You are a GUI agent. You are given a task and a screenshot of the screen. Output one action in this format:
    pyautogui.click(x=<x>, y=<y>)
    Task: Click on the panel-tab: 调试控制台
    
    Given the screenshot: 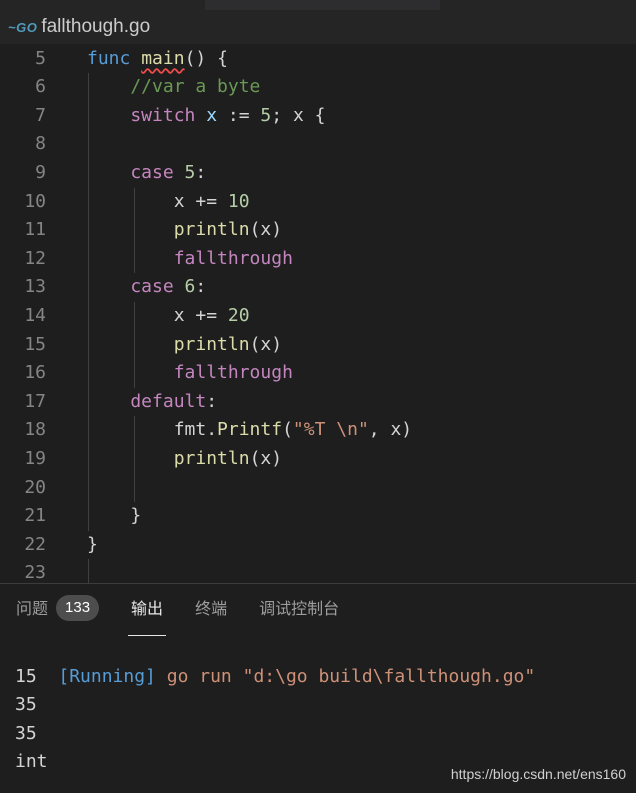 What is the action you would take?
    pyautogui.click(x=299, y=610)
    